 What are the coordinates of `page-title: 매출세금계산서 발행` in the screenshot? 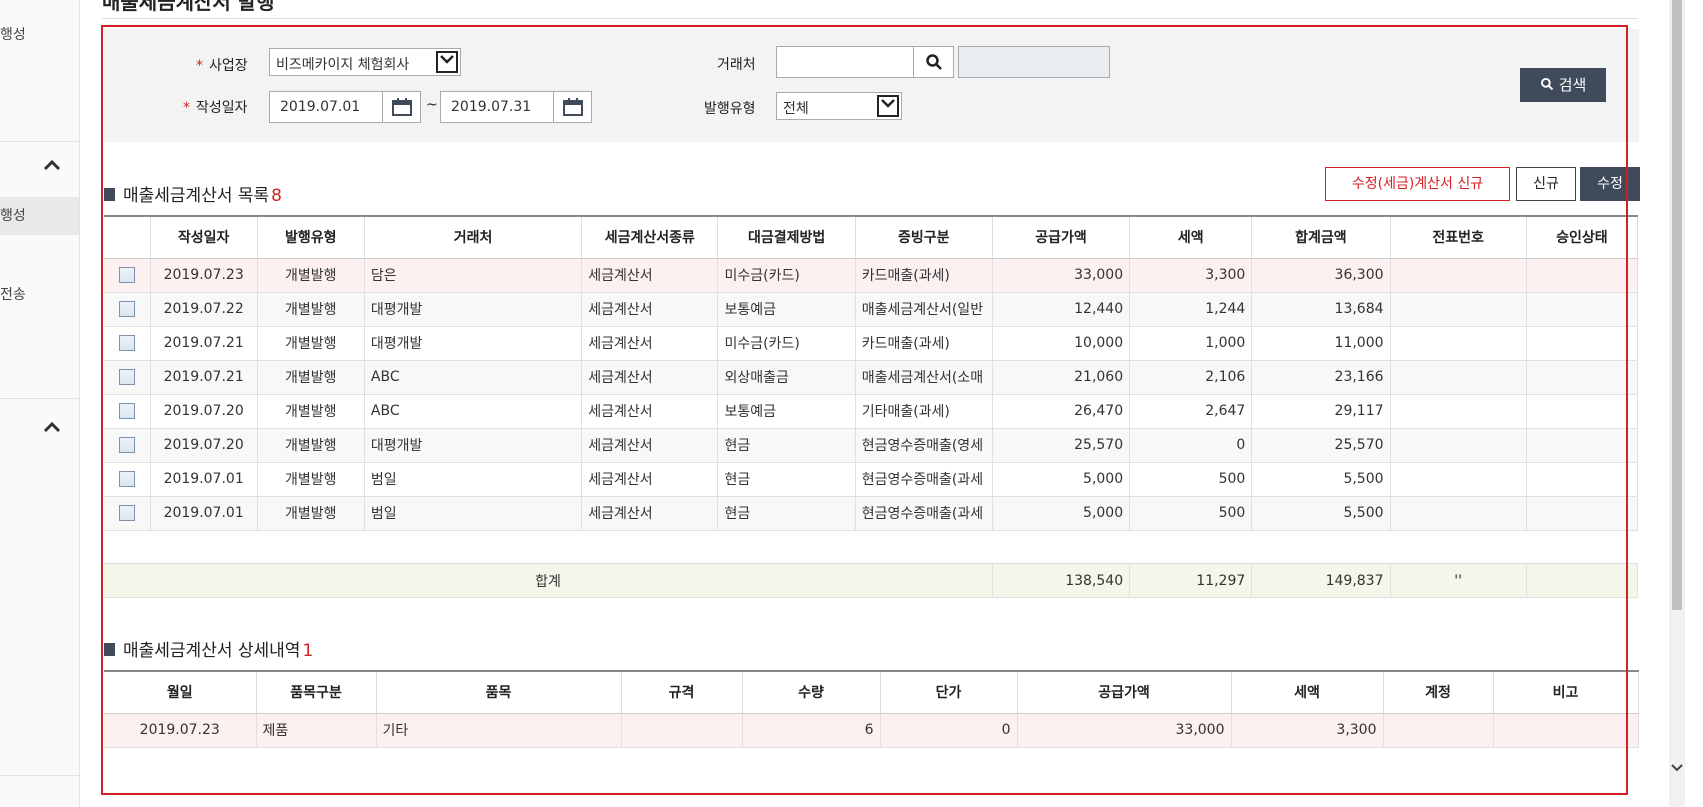 It's located at (188, 7).